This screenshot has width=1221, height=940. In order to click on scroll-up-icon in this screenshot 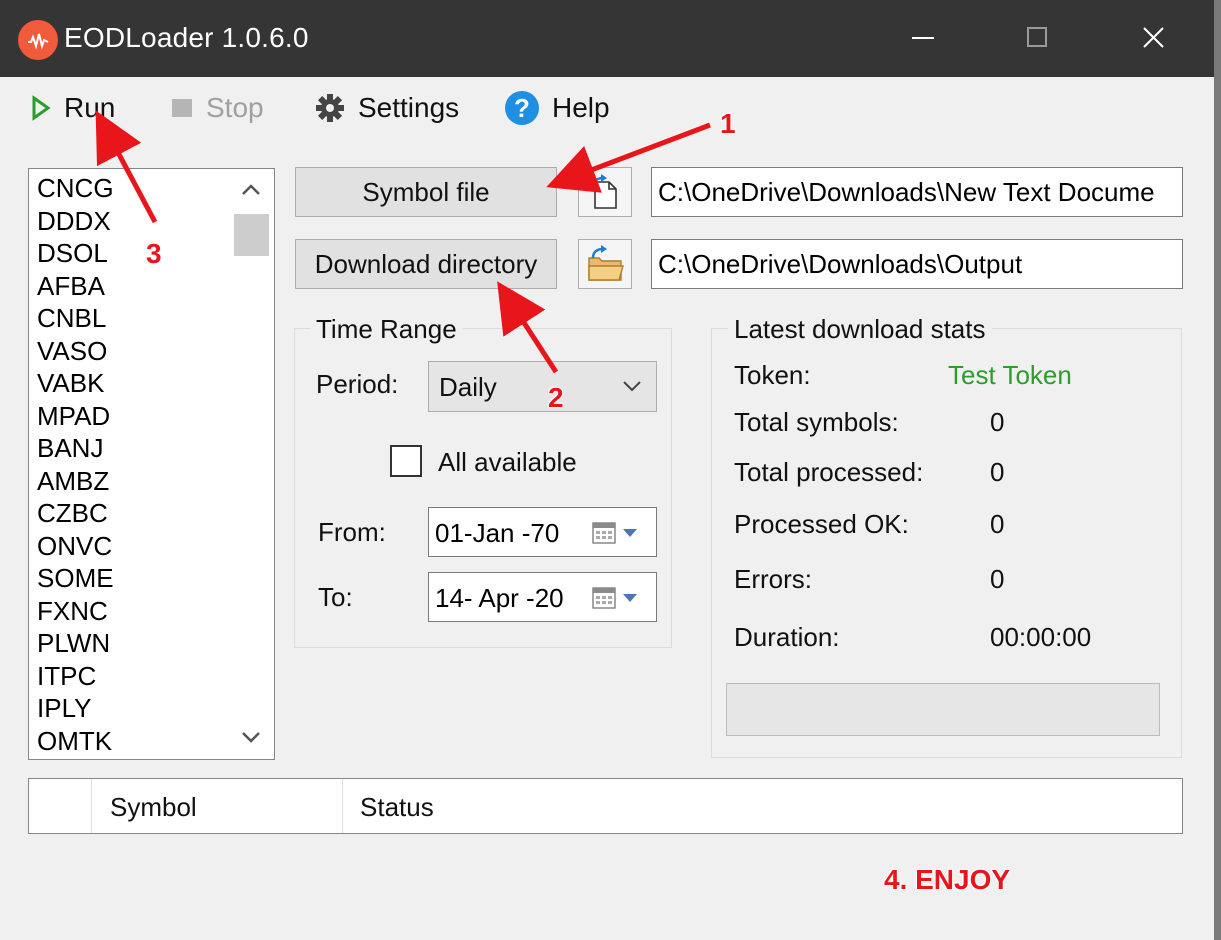, I will do `click(251, 192)`.